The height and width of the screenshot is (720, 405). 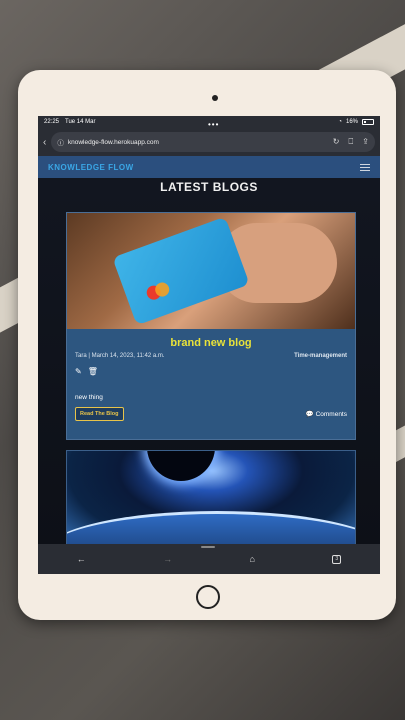 What do you see at coordinates (331, 414) in the screenshot?
I see `comments-label: Comments` at bounding box center [331, 414].